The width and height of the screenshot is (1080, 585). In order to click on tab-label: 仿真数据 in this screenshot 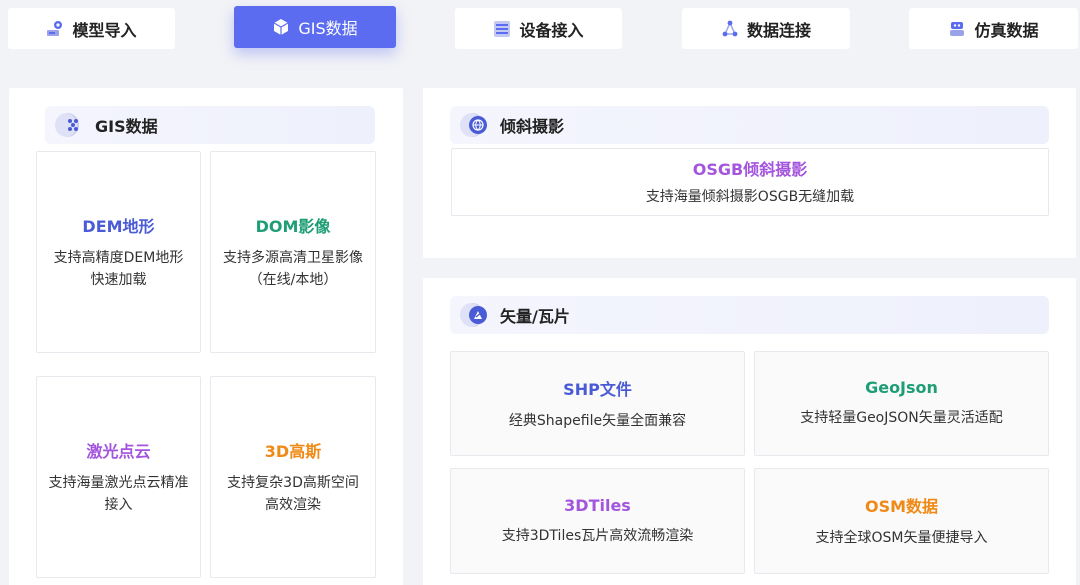, I will do `click(1006, 30)`.